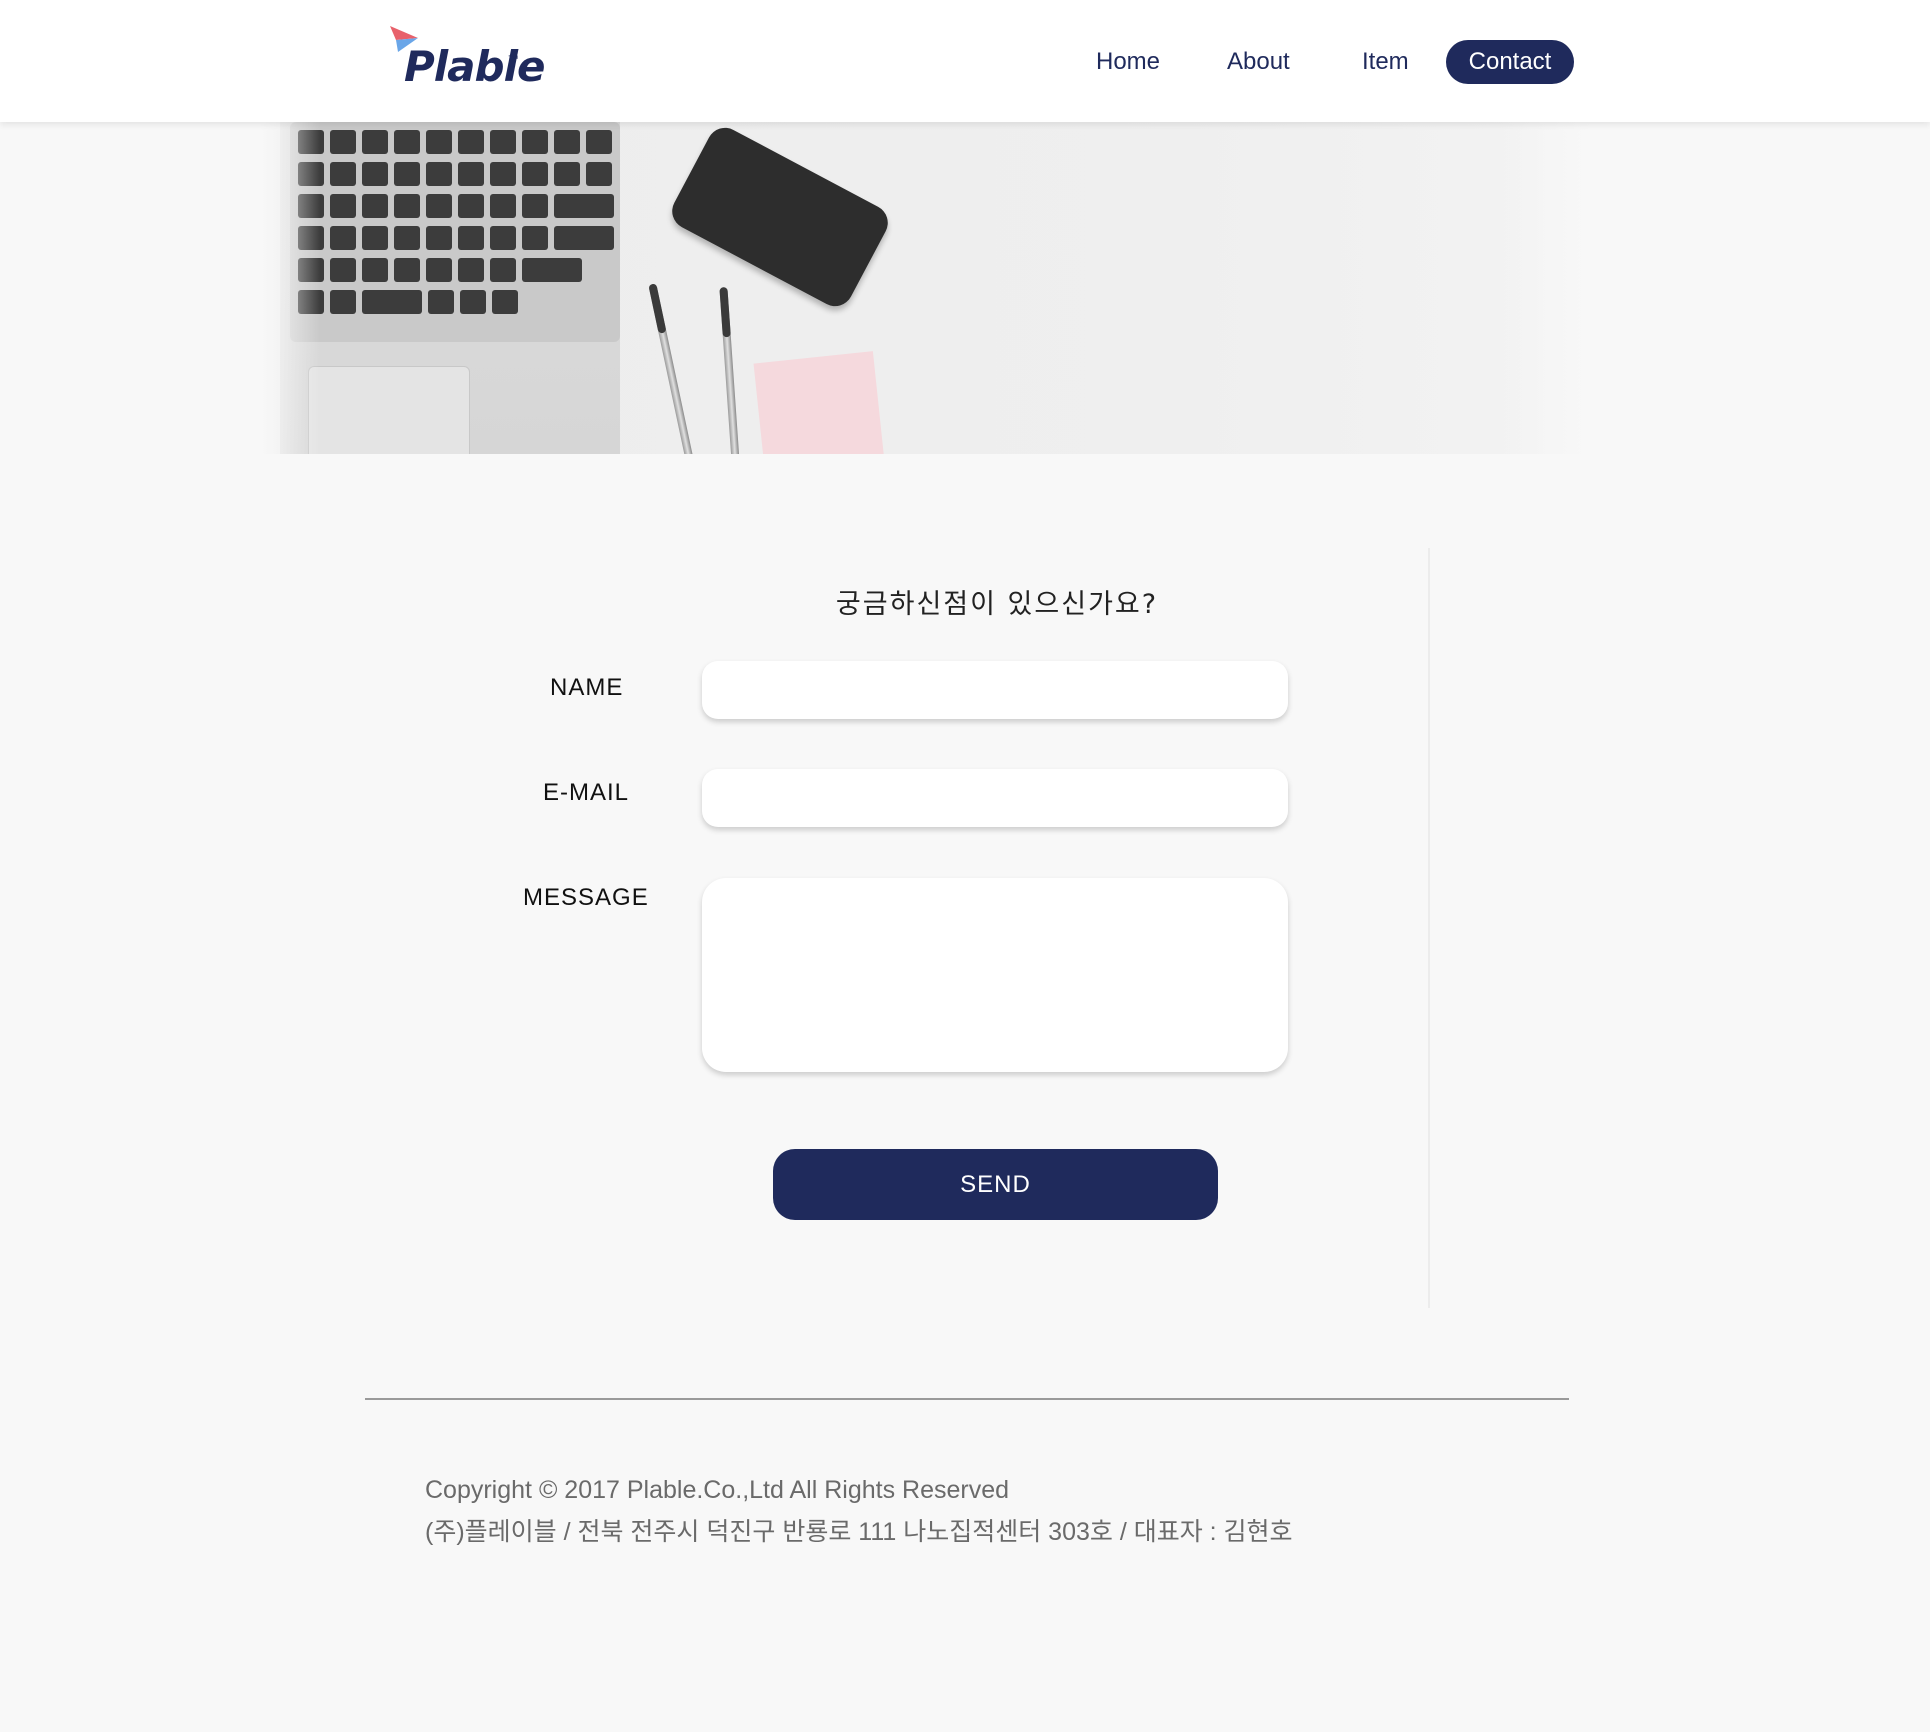 The height and width of the screenshot is (1732, 1930). I want to click on form-title: 궁금하신점이 있으신가요?, so click(997, 604).